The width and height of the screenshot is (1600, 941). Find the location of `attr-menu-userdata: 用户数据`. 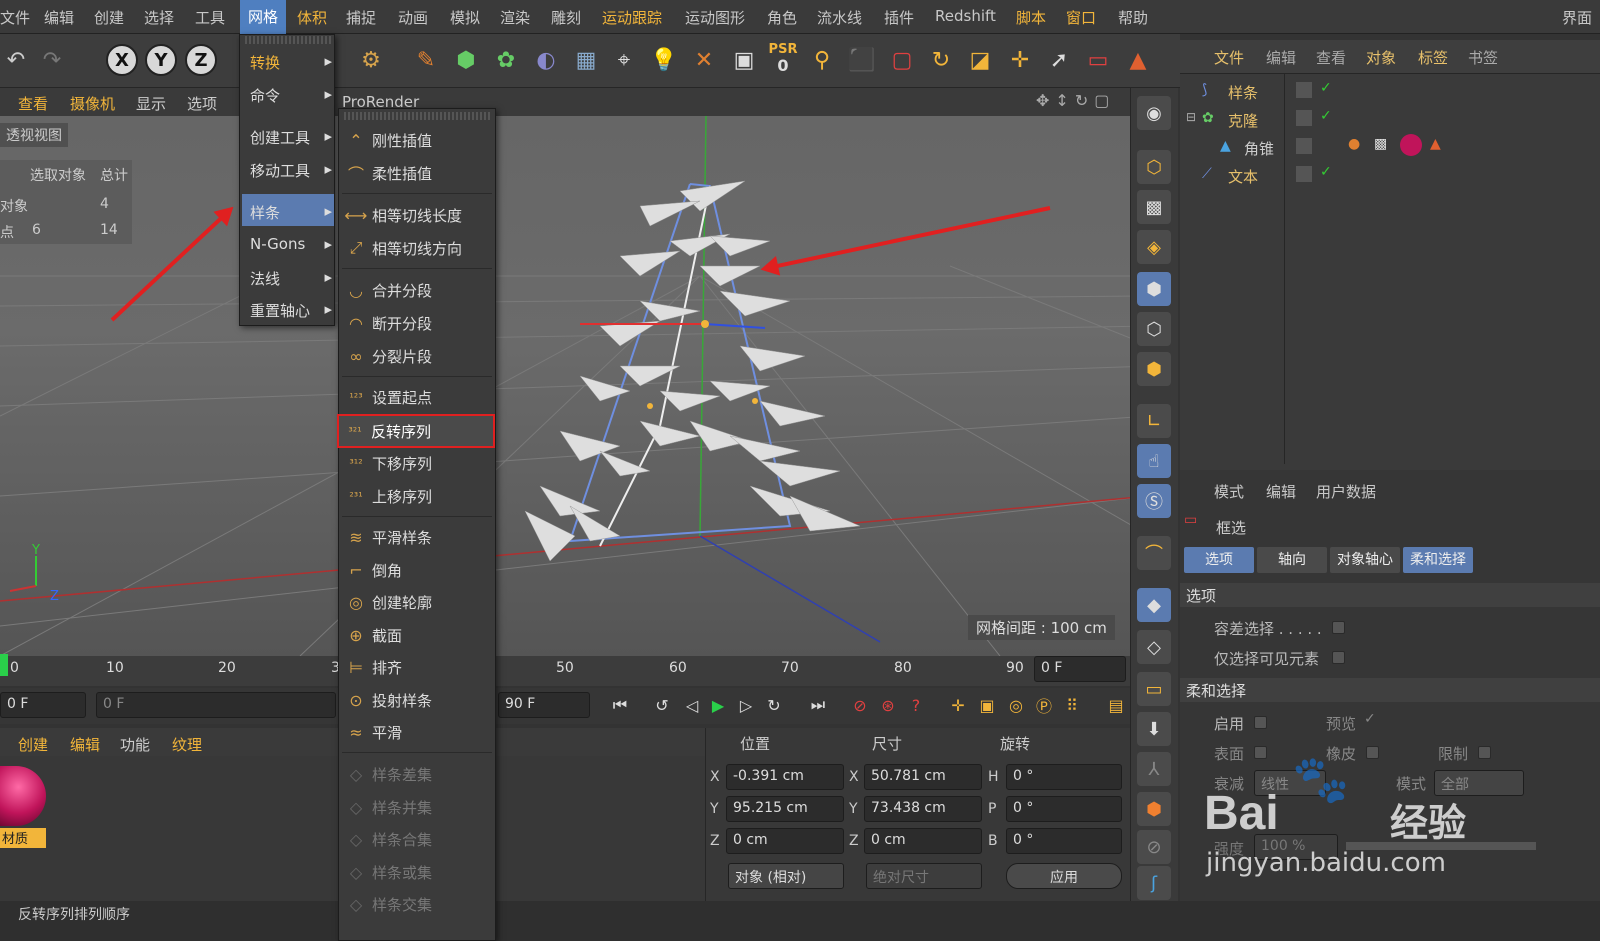

attr-menu-userdata: 用户数据 is located at coordinates (1346, 491).